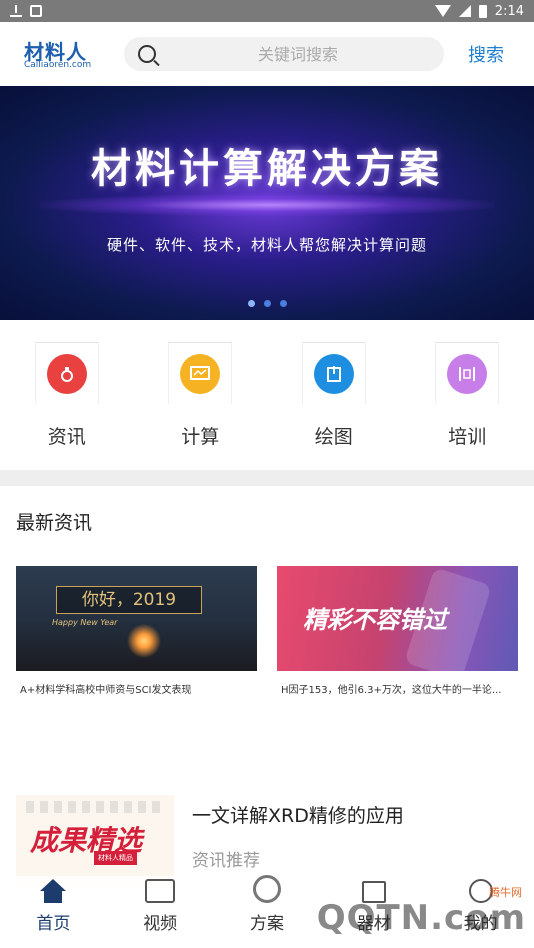 The image size is (534, 948). Describe the element at coordinates (266, 924) in the screenshot. I see `nav-label: 方案` at that location.